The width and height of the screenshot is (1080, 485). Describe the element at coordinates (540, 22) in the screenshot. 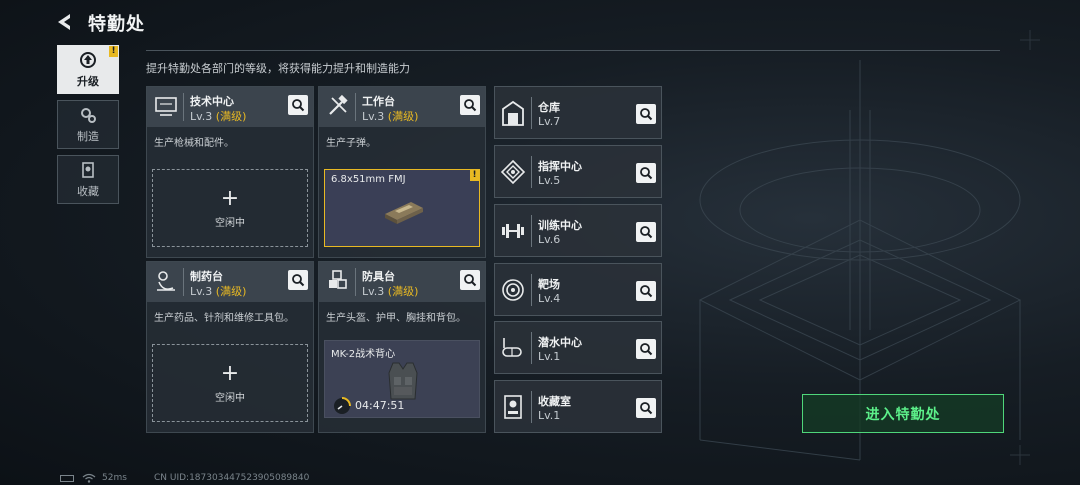

I see `top-bar: 特勤处` at that location.